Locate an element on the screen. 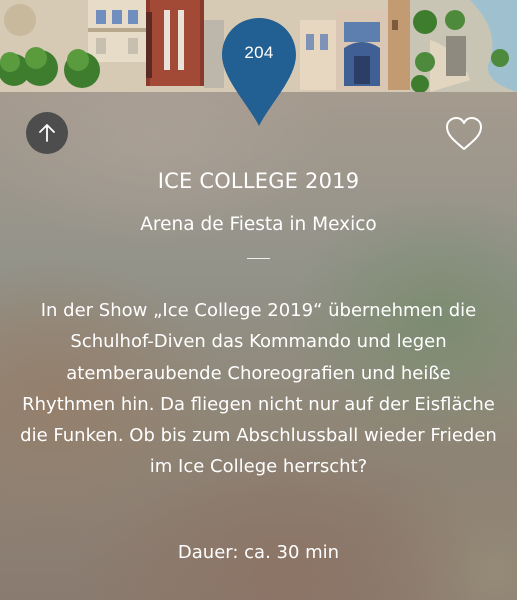 Image resolution: width=517 pixels, height=600 pixels. heart-outline-icon is located at coordinates (464, 133).